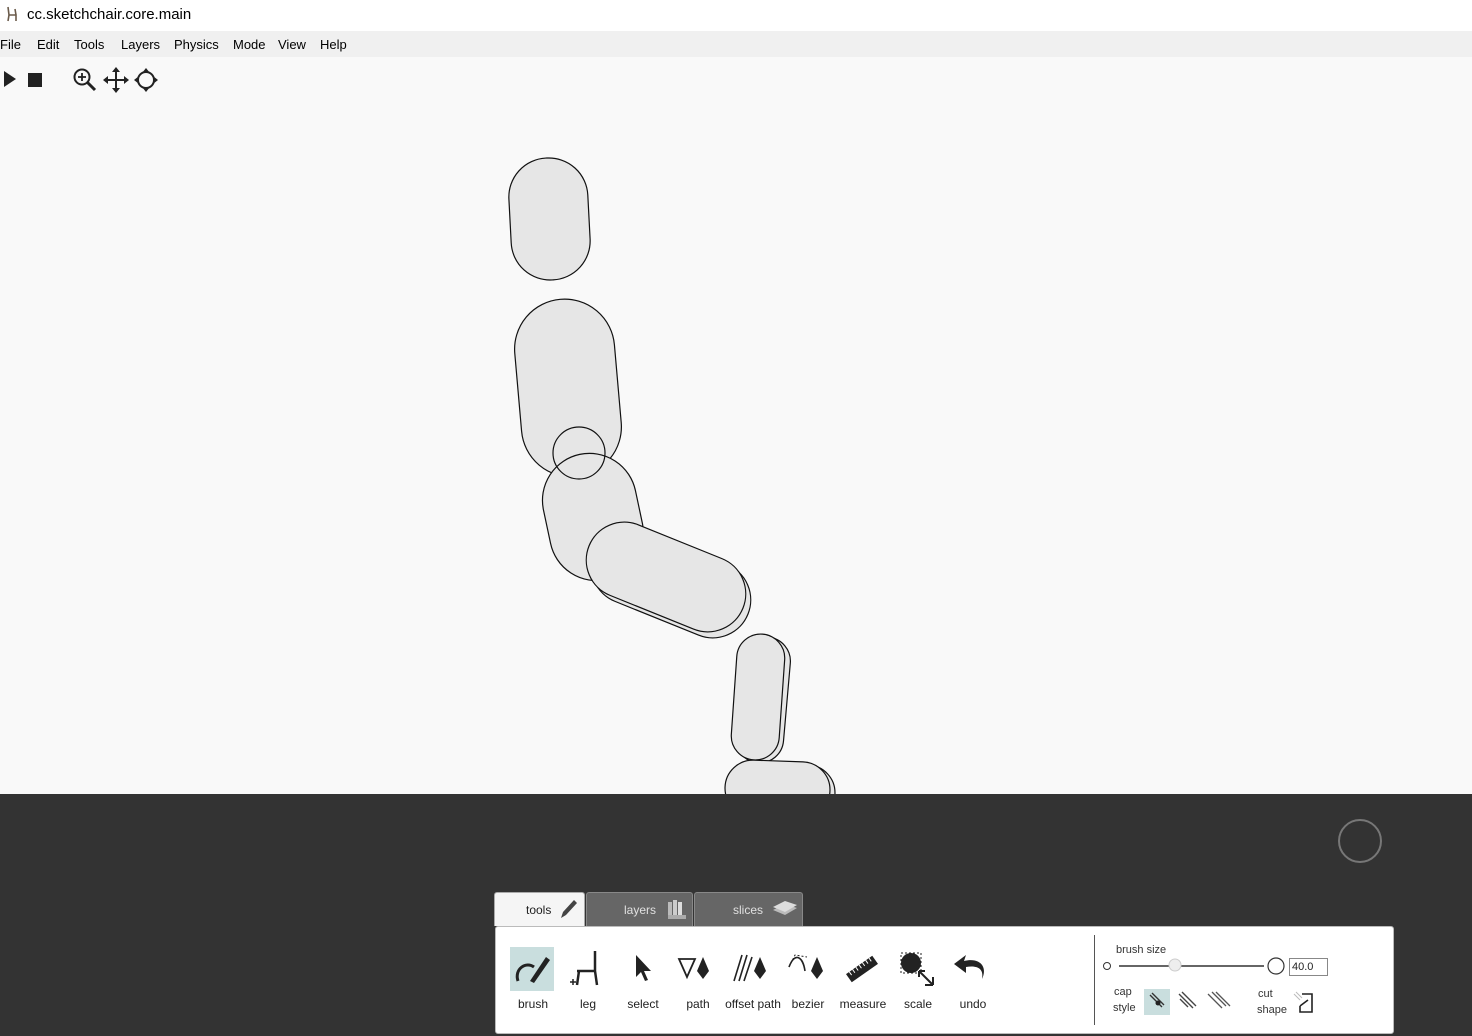 Image resolution: width=1472 pixels, height=1036 pixels. I want to click on cut-shape-button, so click(1305, 1003).